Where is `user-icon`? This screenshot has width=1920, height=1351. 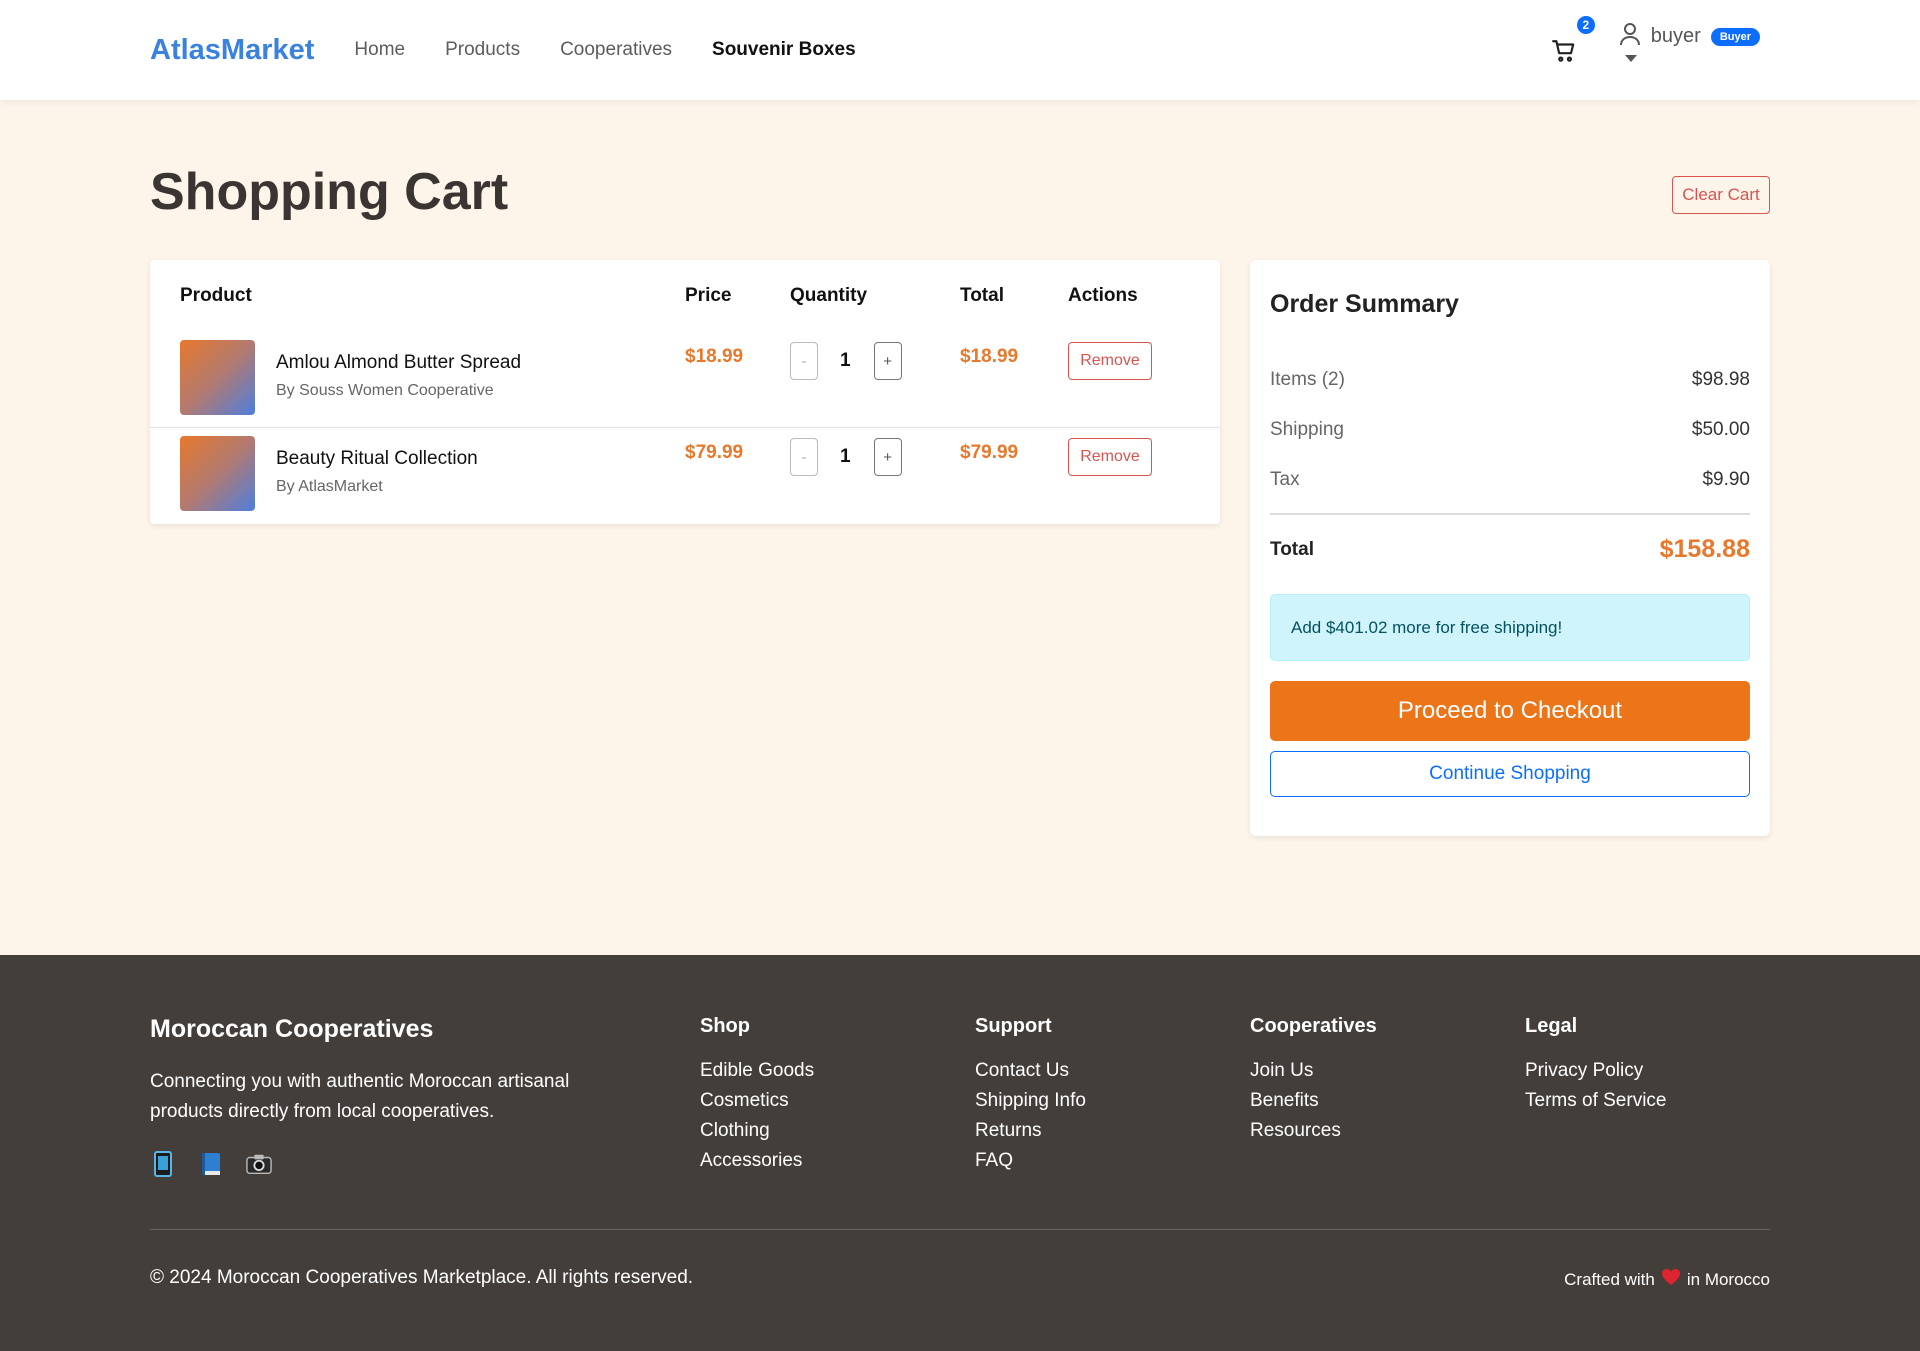 user-icon is located at coordinates (1630, 36).